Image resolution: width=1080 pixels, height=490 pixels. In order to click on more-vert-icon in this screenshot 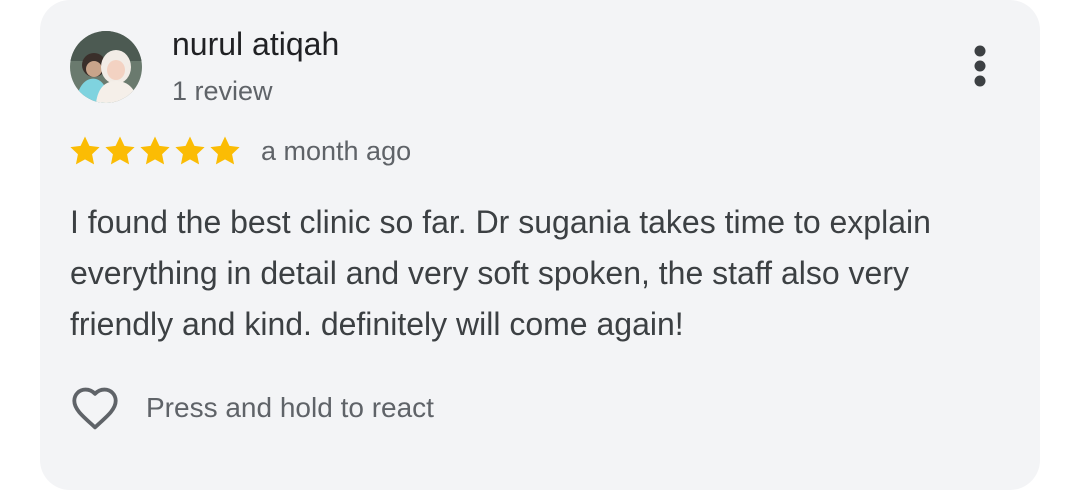, I will do `click(980, 66)`.